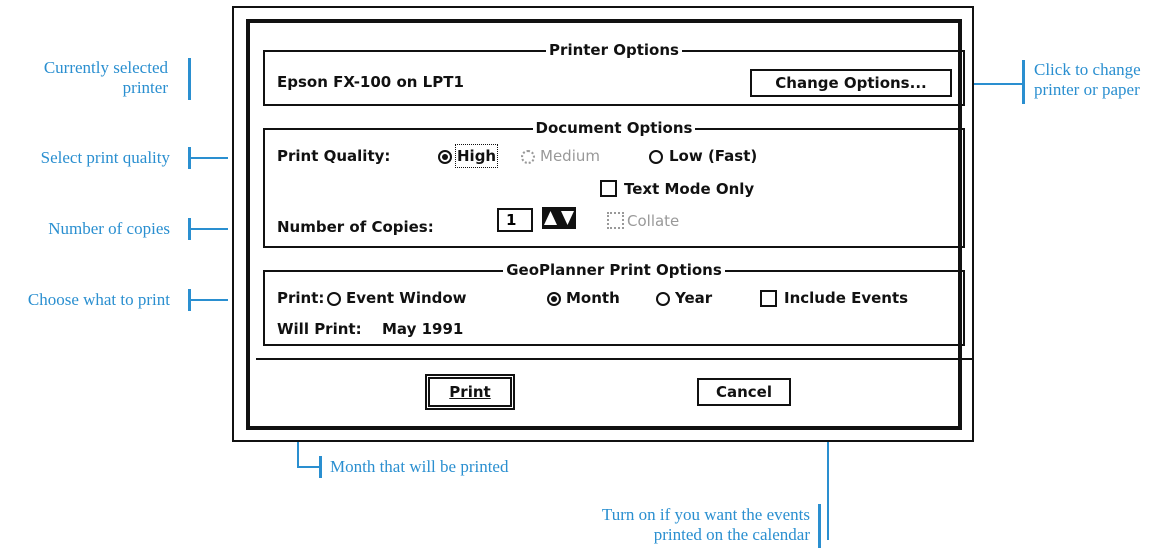 The width and height of the screenshot is (1176, 551). What do you see at coordinates (528, 157) in the screenshot?
I see `quality-medium-radio` at bounding box center [528, 157].